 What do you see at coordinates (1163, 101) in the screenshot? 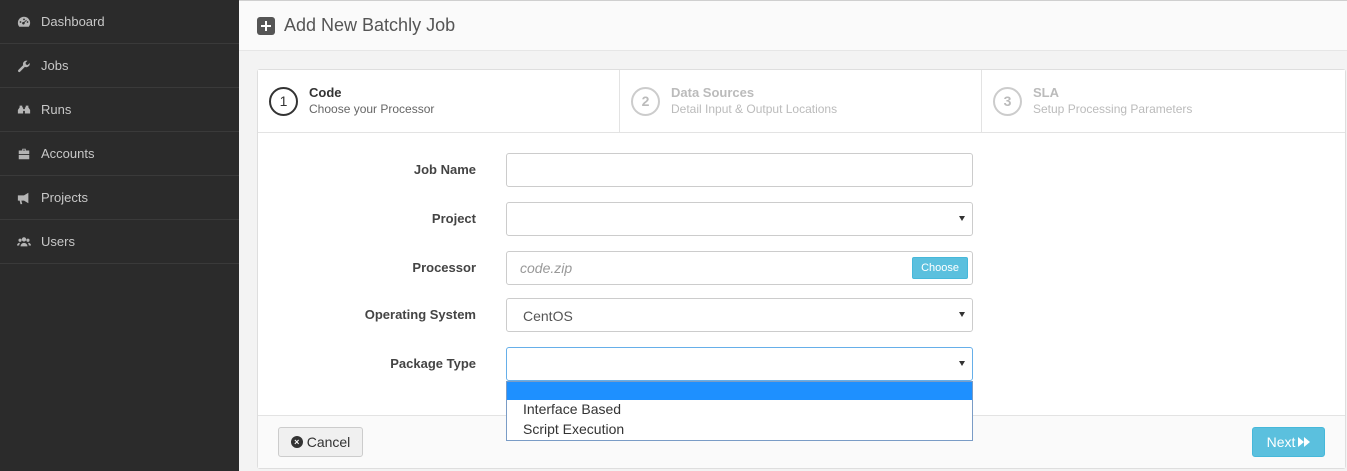
I see `step-sla: 3 SLA Setup Processing Parameters` at bounding box center [1163, 101].